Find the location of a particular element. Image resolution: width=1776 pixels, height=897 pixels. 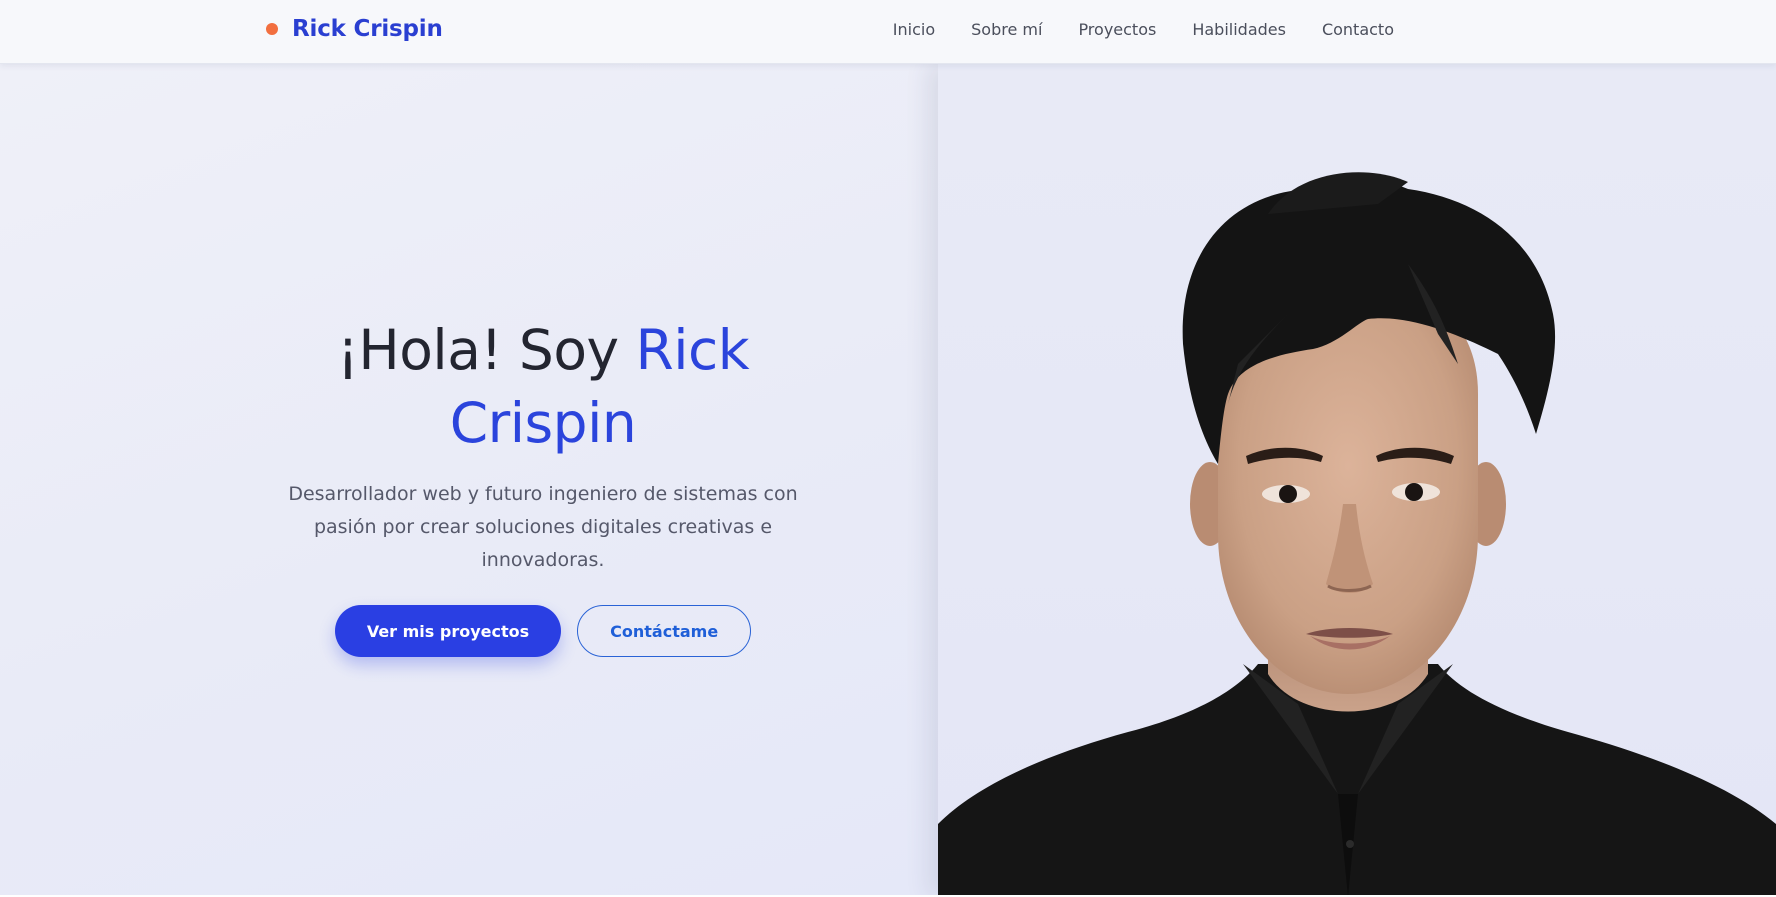

hero-title: ¡Hola! Soy Rick Crispin is located at coordinates (543, 387).